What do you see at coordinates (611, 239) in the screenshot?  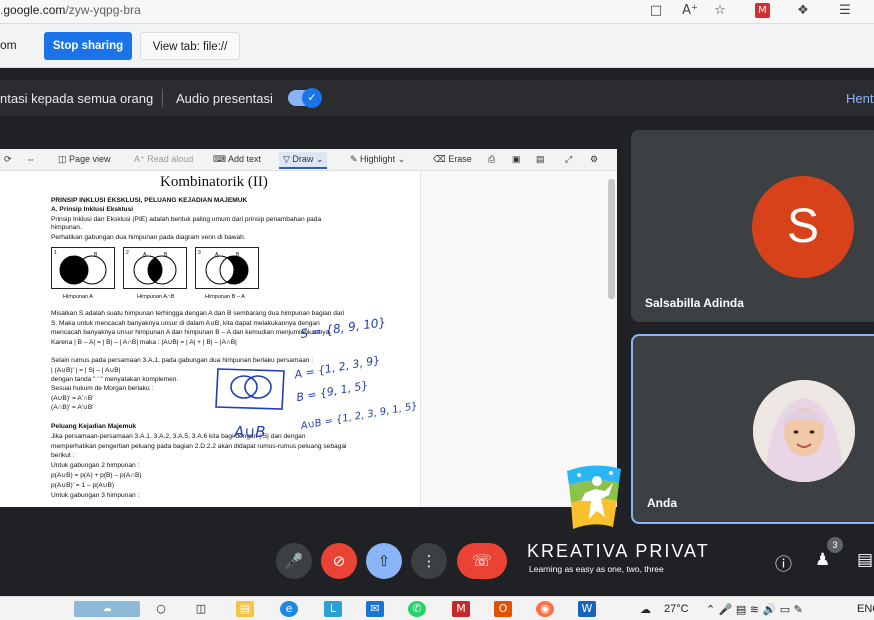 I see `pdf-scrollbar` at bounding box center [611, 239].